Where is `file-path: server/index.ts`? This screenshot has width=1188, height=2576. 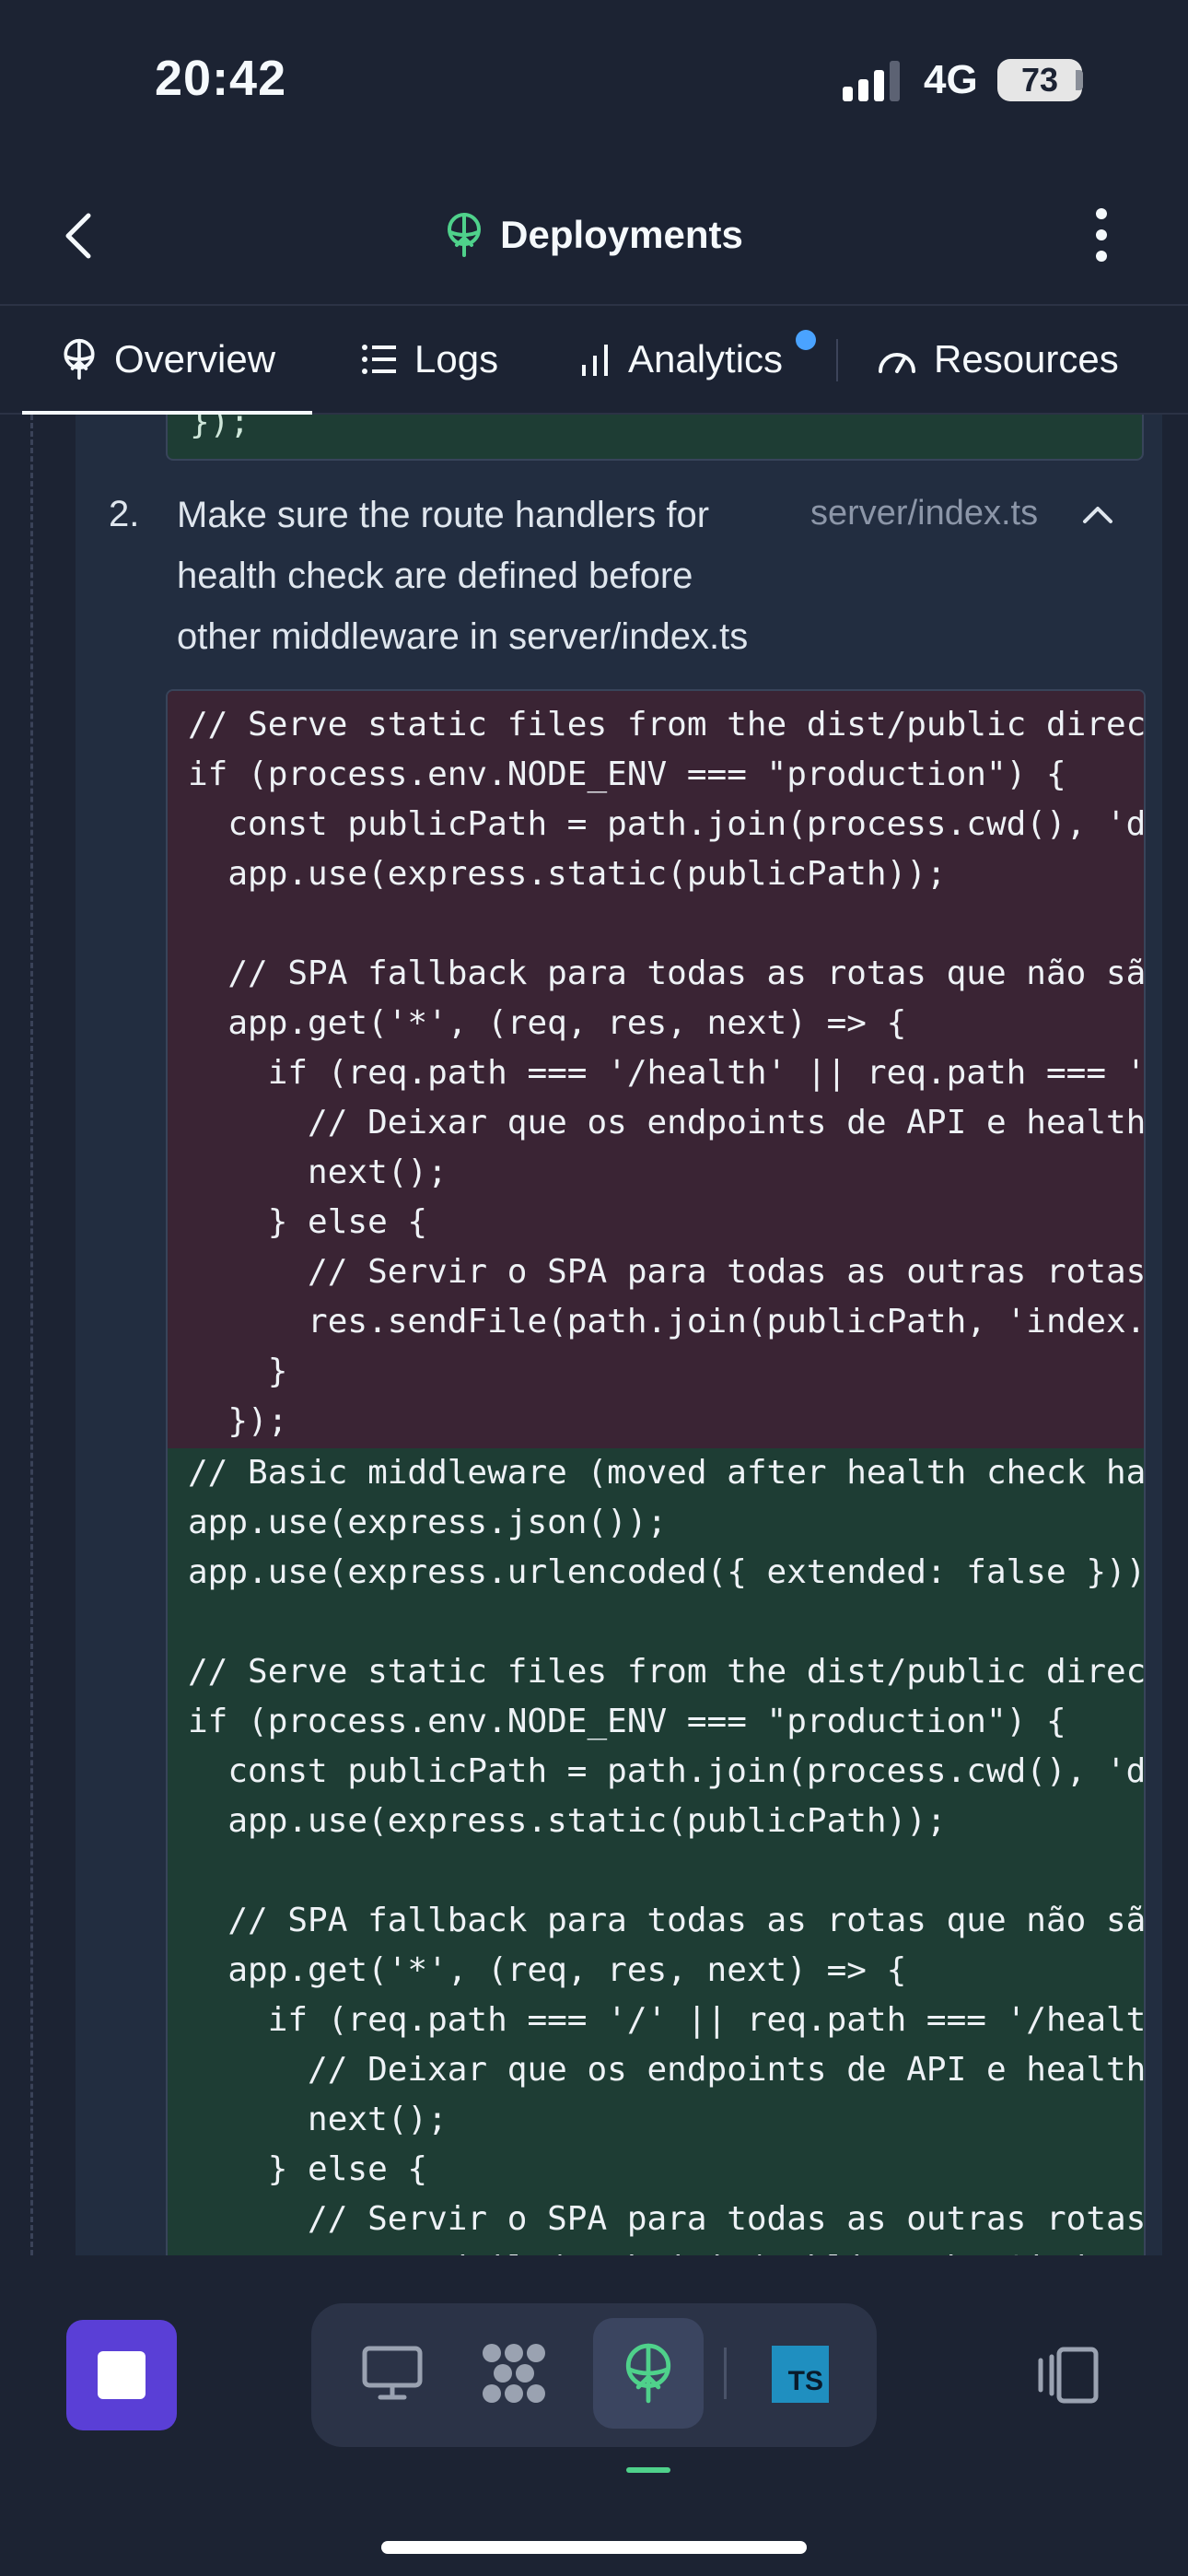 file-path: server/index.ts is located at coordinates (924, 513).